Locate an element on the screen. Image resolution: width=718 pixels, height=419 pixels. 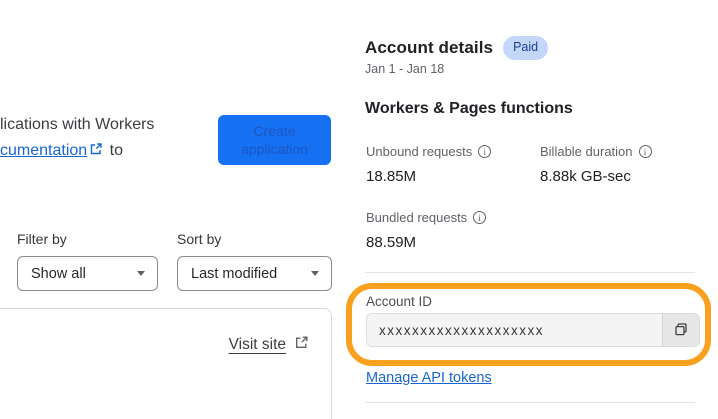
project-card: Visit site is located at coordinates (166, 363).